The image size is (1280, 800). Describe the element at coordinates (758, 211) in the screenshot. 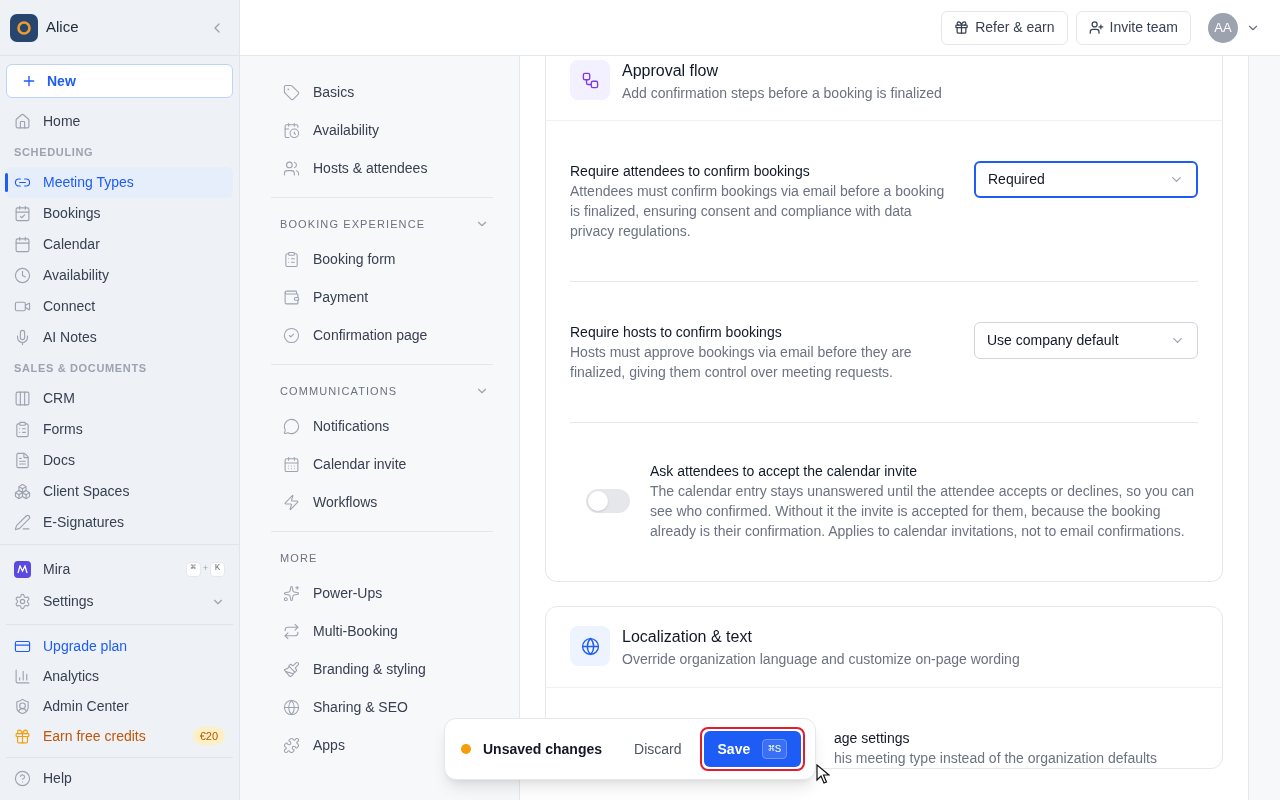

I see `setting-description: Attendees must confirm bookings via email before a booking is finalized, ensuring consent and compliance with data privacy regulations.` at that location.